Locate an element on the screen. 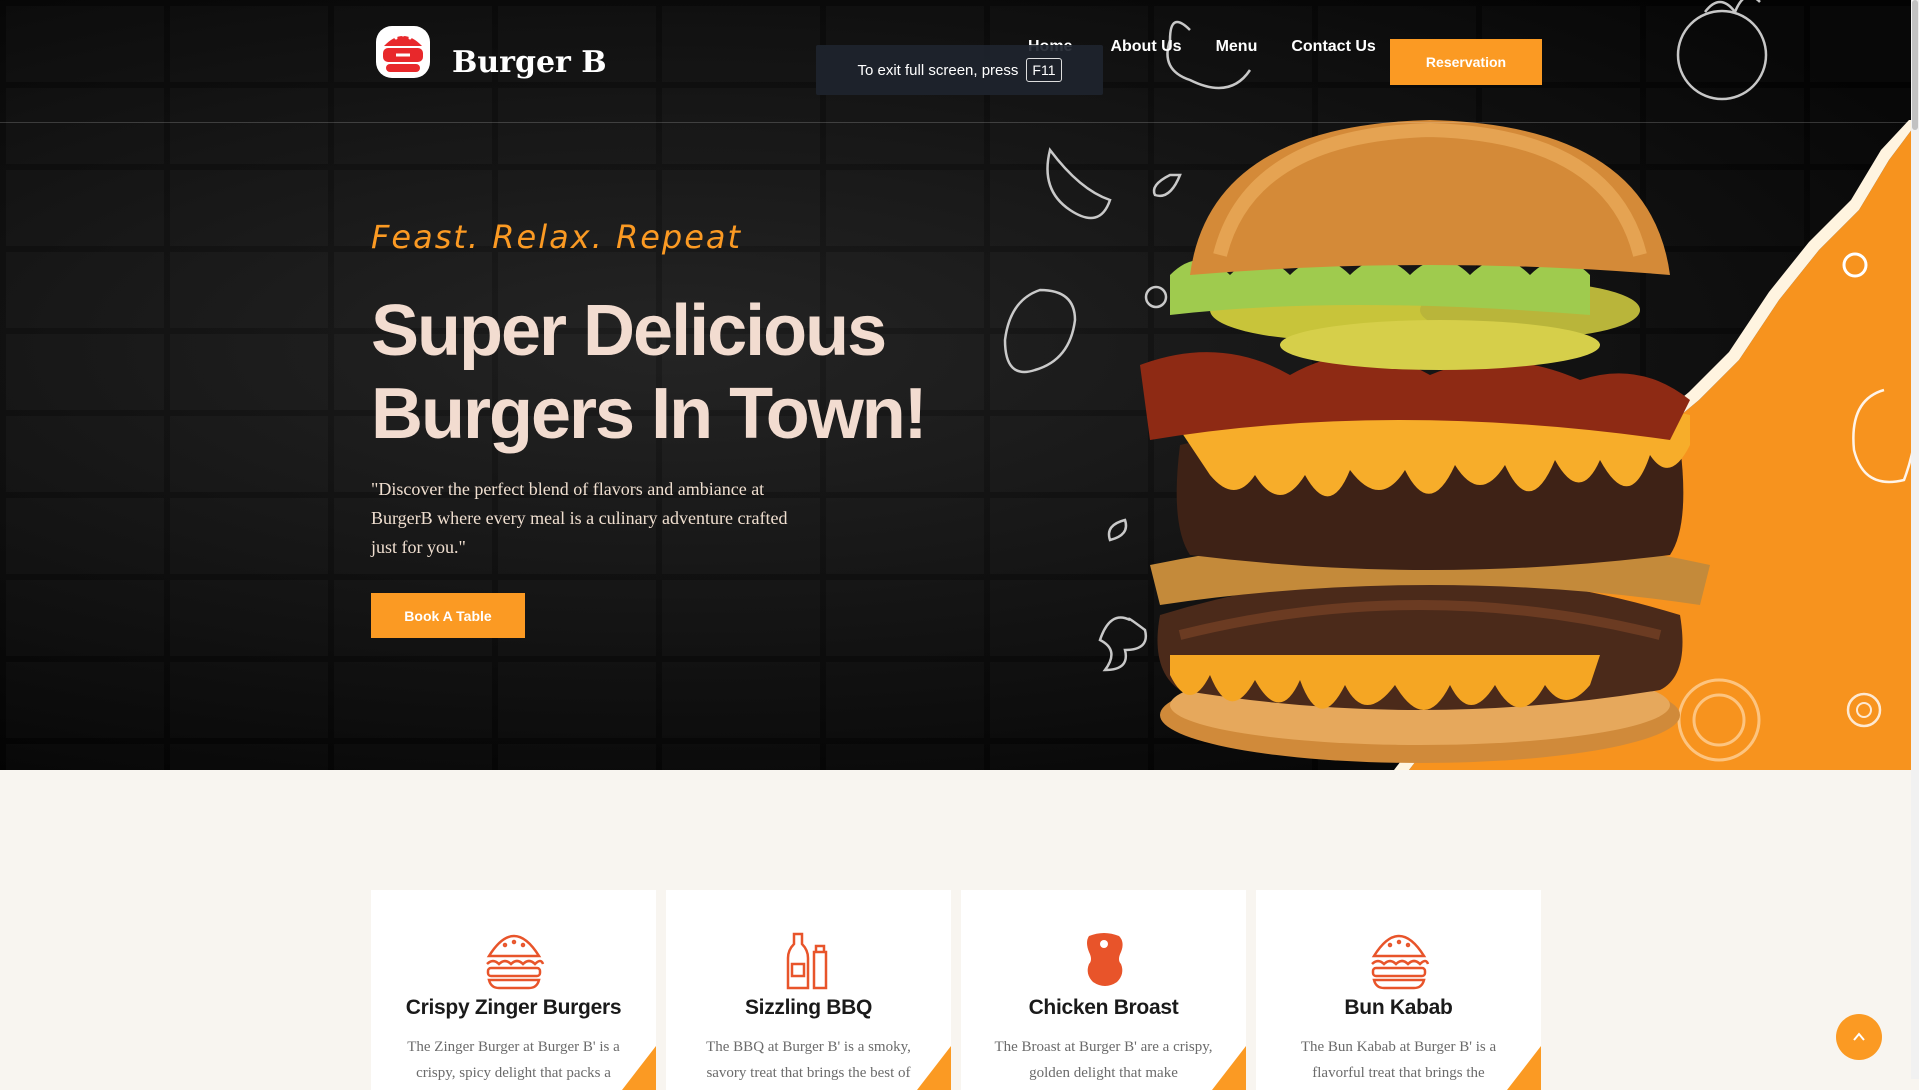  card-title: Crispy Zinger Burgers is located at coordinates (513, 1007).